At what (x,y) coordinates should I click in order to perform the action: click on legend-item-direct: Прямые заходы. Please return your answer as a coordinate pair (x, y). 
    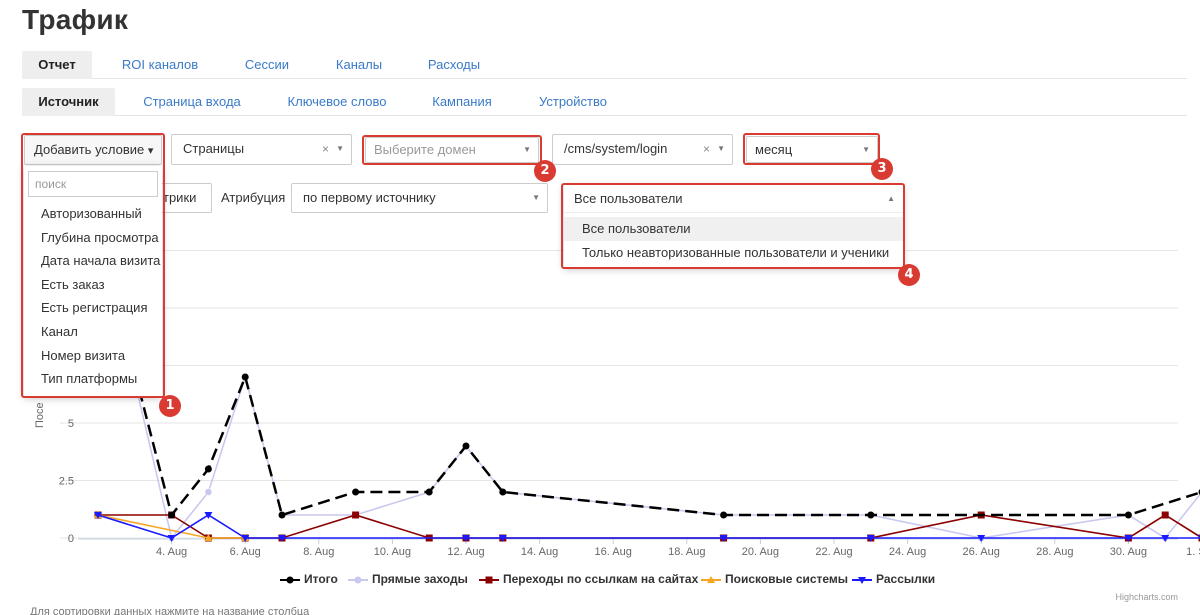
    Looking at the image, I should click on (408, 579).